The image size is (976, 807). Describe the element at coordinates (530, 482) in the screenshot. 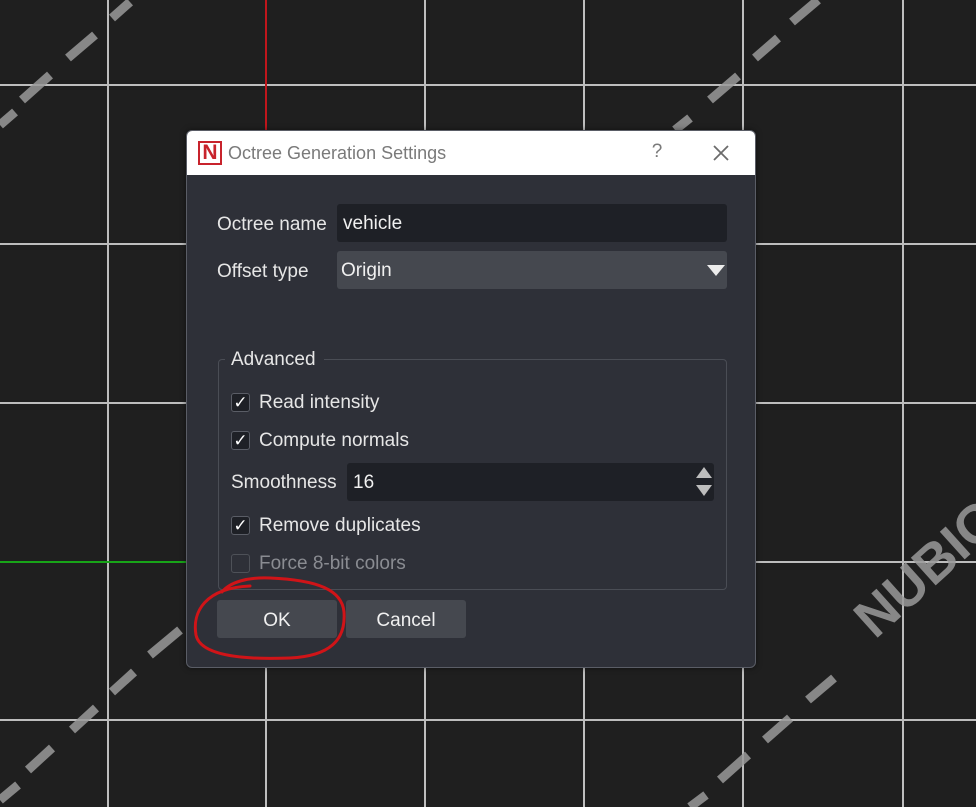

I see `smoothness-spinbox: 16` at that location.